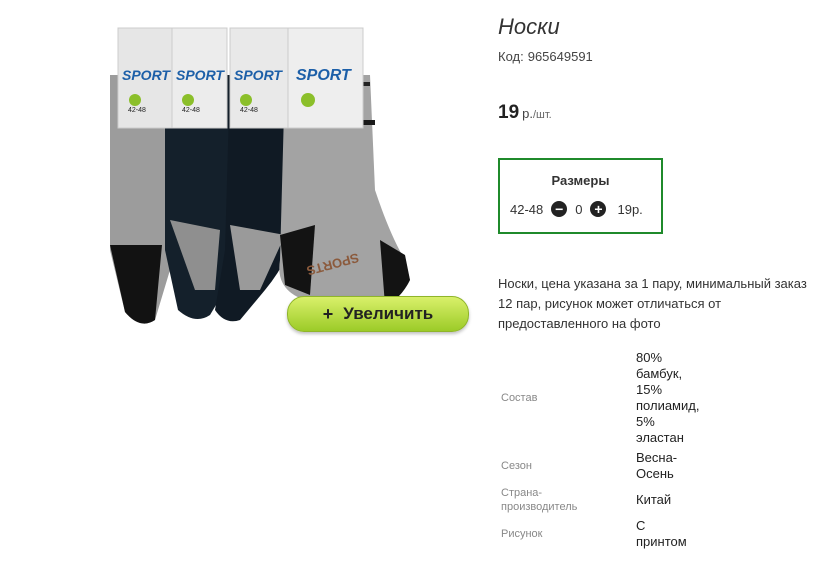 This screenshot has width=824, height=566. What do you see at coordinates (657, 465) in the screenshot?
I see `spec-value: Весна- Осень` at bounding box center [657, 465].